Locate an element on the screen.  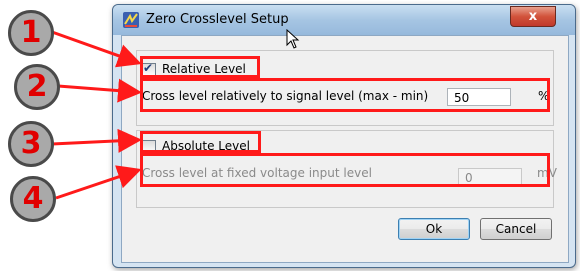
callout-arrows is located at coordinates (96, 115).